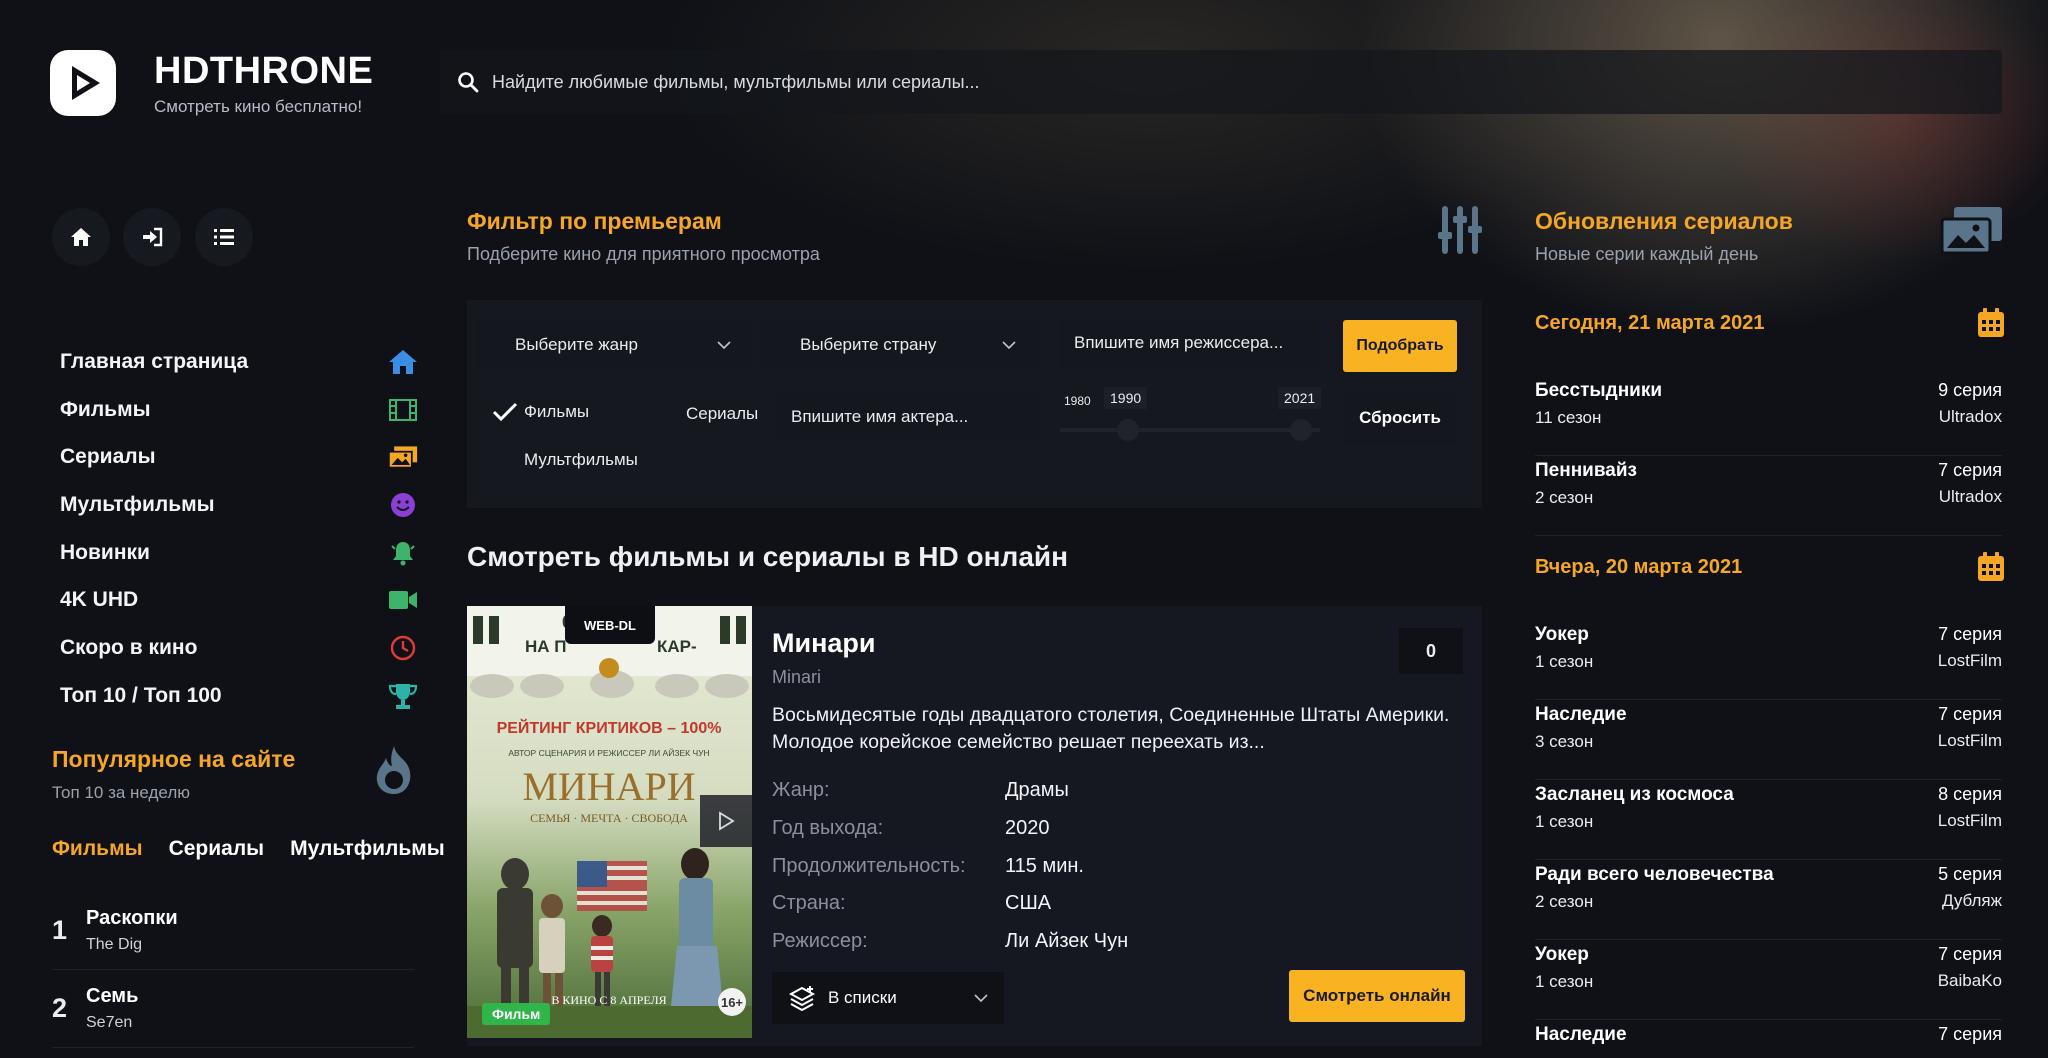 This screenshot has height=1058, width=2048. Describe the element at coordinates (239, 696) in the screenshot. I see `nav-item-top: Топ 10 / Топ 100` at that location.